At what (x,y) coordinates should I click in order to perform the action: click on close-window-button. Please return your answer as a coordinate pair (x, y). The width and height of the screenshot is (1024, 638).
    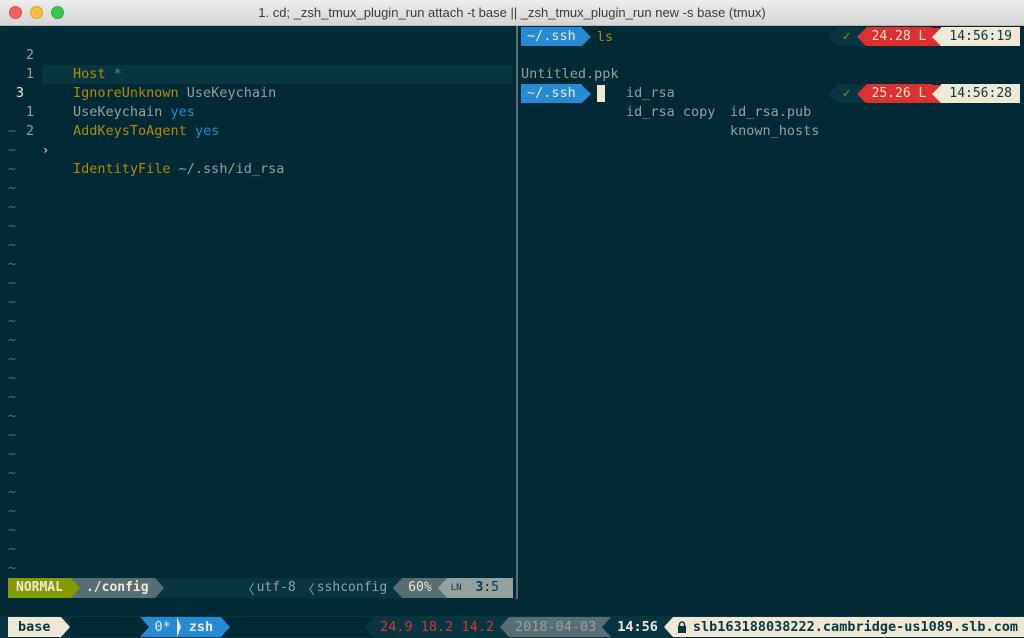
    Looking at the image, I should click on (15, 12).